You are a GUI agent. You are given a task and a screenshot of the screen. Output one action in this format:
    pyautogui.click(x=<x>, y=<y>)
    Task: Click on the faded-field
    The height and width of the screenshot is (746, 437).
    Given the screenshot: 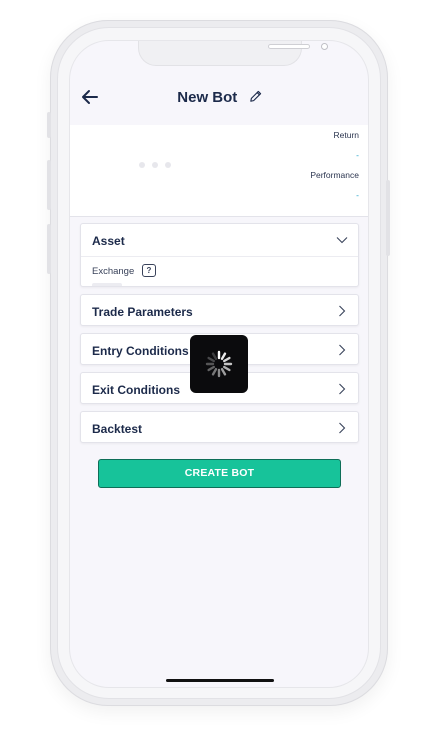 What is the action you would take?
    pyautogui.click(x=107, y=284)
    